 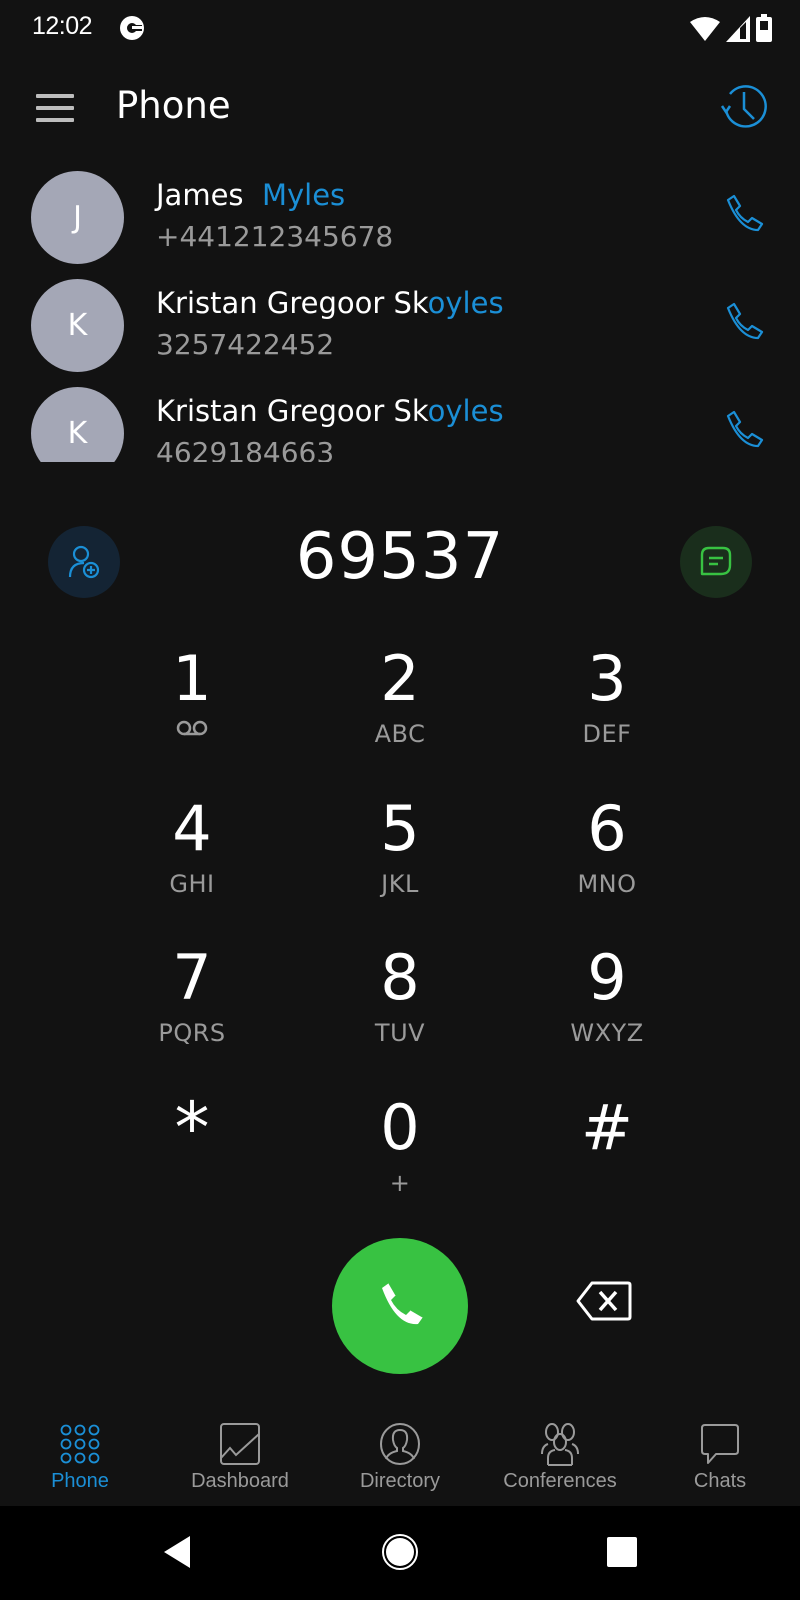 What do you see at coordinates (192, 728) in the screenshot?
I see `voicemail-icon` at bounding box center [192, 728].